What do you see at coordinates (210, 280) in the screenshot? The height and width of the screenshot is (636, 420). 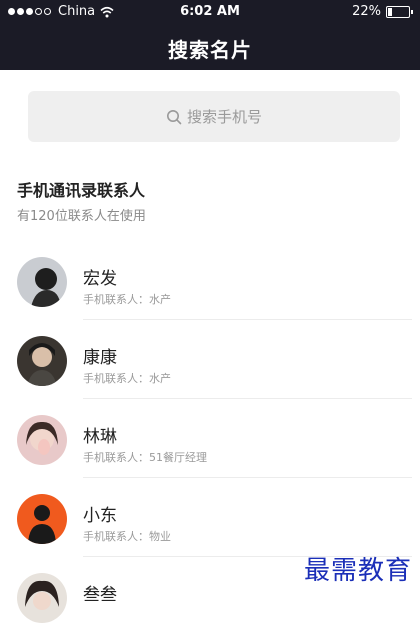 I see `contact-row: 宏发 手机联系人：水产` at bounding box center [210, 280].